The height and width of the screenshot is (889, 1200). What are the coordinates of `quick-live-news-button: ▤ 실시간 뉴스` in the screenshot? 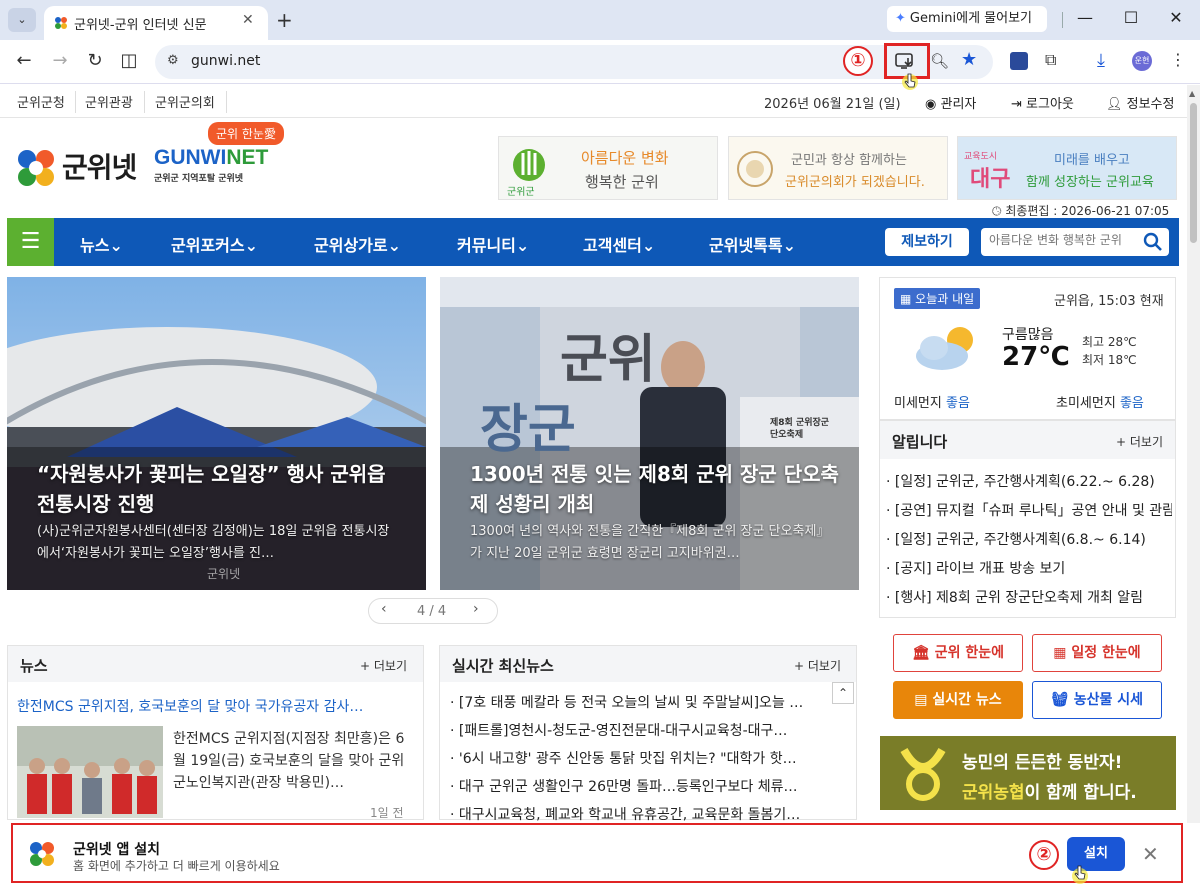 It's located at (958, 700).